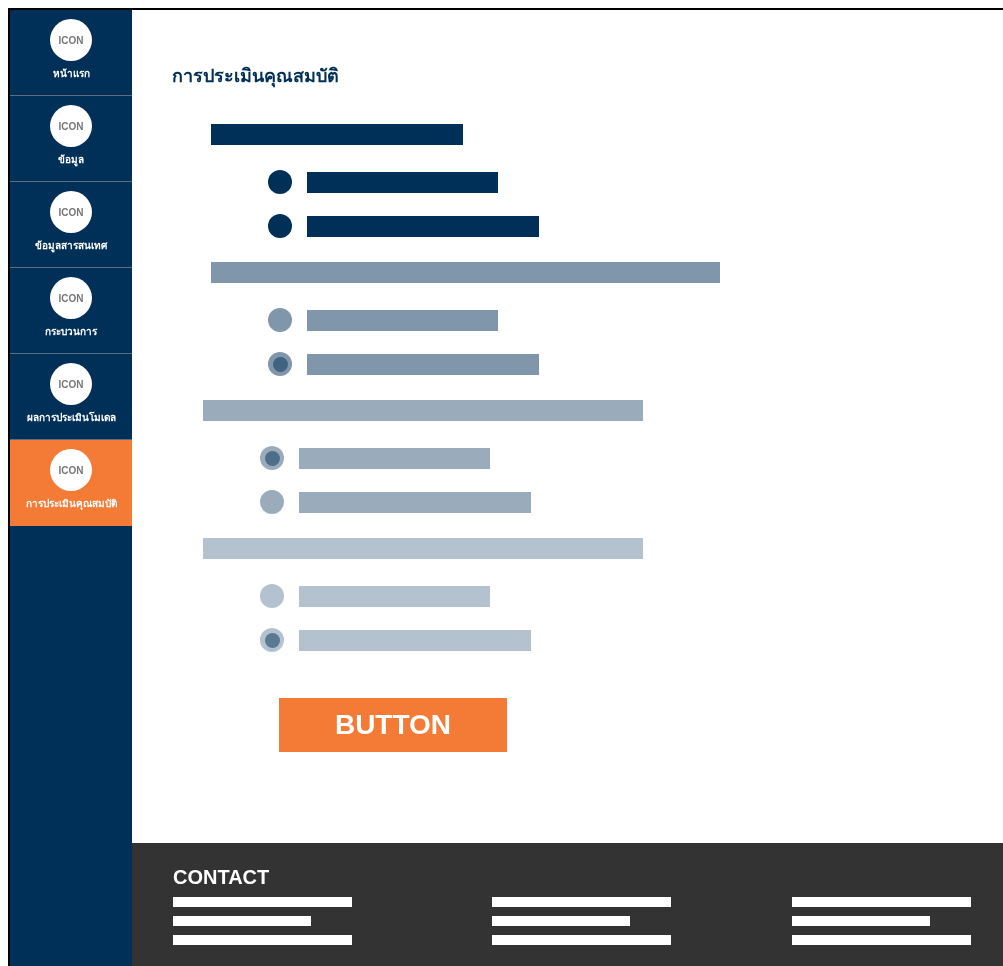 The width and height of the screenshot is (1003, 966). What do you see at coordinates (71, 74) in the screenshot?
I see `sidebar-label: หน้าแรก` at bounding box center [71, 74].